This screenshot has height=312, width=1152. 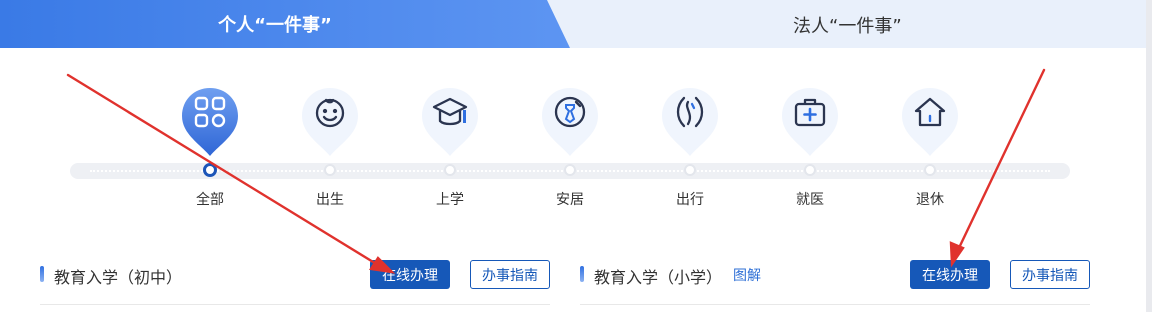 I want to click on road-icon, so click(x=690, y=112).